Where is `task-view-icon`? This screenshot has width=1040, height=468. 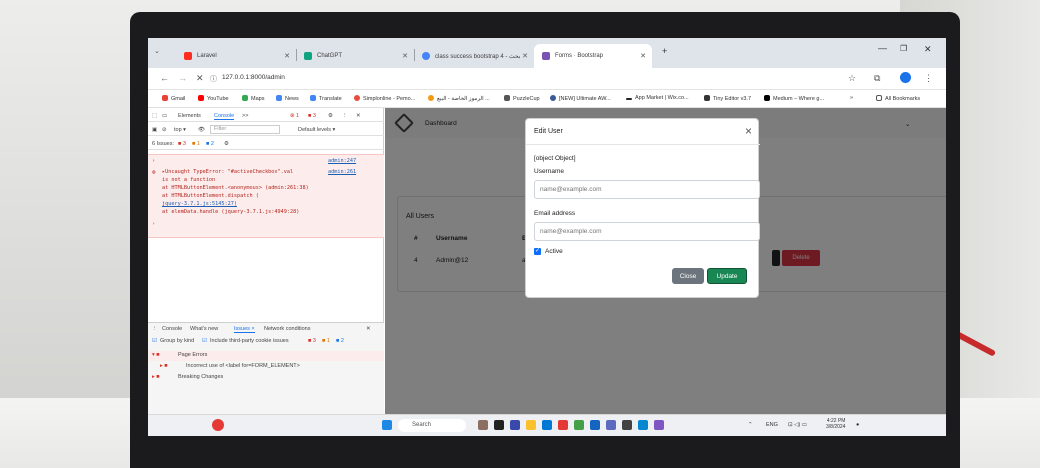 task-view-icon is located at coordinates (483, 425).